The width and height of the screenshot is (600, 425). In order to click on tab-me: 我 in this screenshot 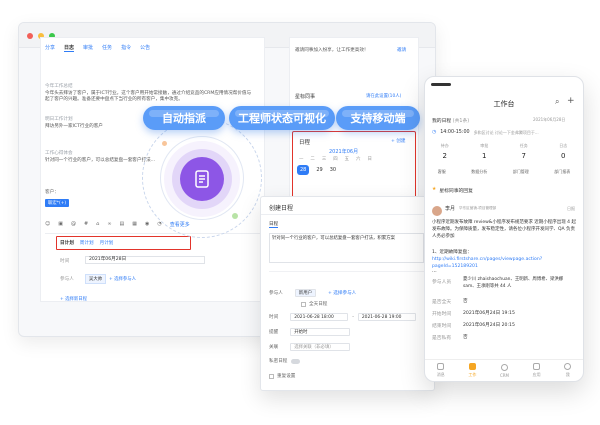, I will do `click(568, 370)`.